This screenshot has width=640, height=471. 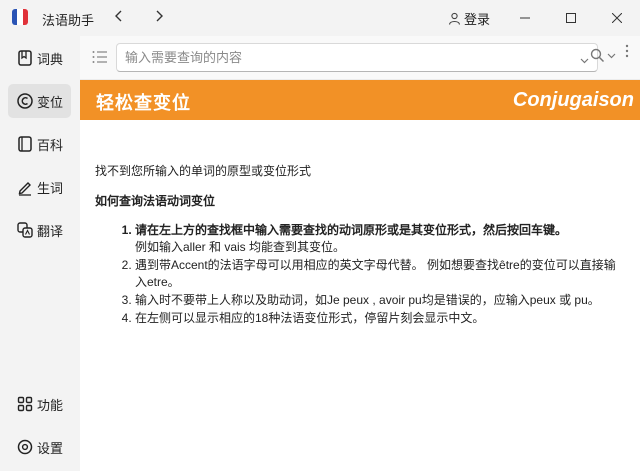 What do you see at coordinates (40, 253) in the screenshot?
I see `sidebar: 词典 变位 百科 生词 翻译 功能 设置` at bounding box center [40, 253].